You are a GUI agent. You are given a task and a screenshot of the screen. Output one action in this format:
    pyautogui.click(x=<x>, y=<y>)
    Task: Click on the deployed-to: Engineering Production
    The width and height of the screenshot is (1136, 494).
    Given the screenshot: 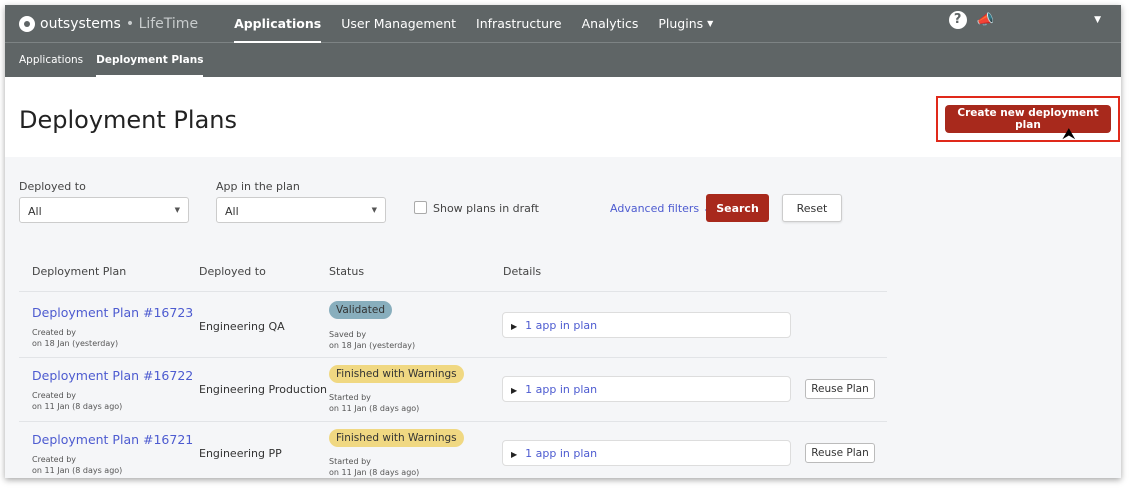 What is the action you would take?
    pyautogui.click(x=263, y=389)
    